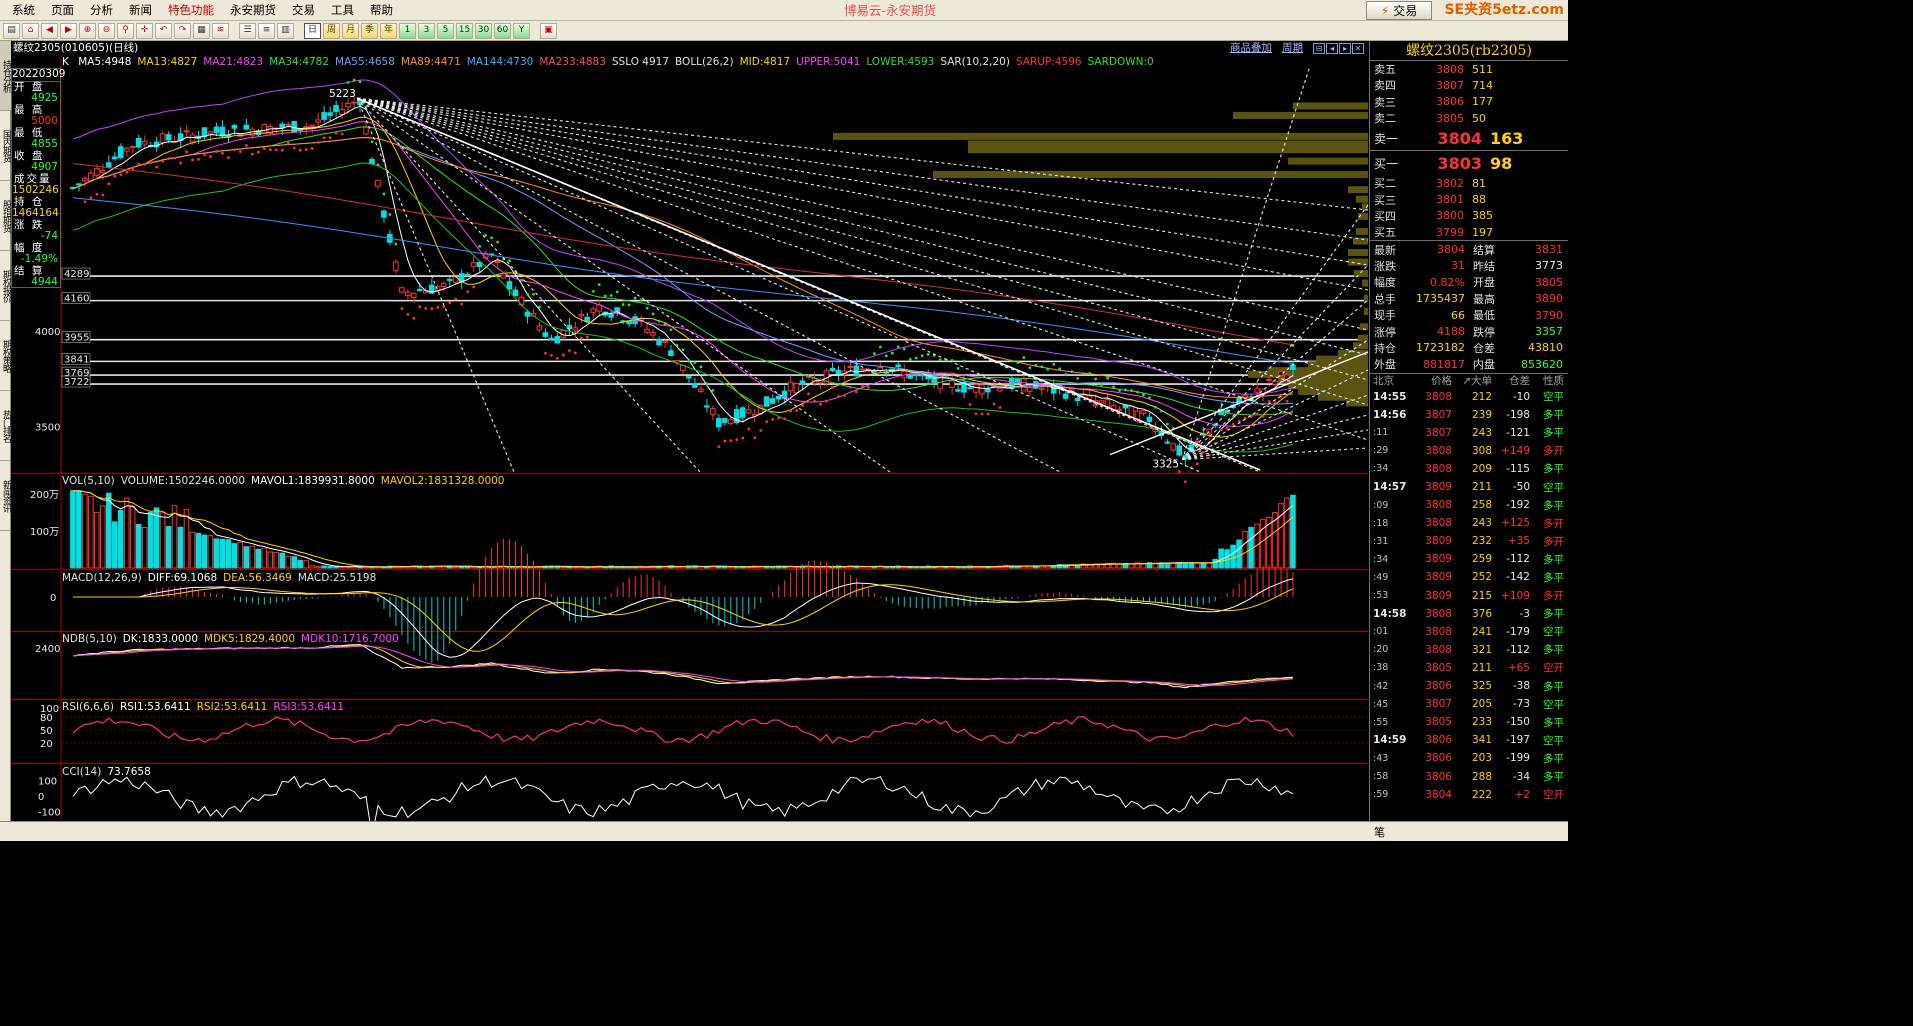 The image size is (1913, 1026). What do you see at coordinates (1484, 332) in the screenshot?
I see `stat-key: 跌停` at bounding box center [1484, 332].